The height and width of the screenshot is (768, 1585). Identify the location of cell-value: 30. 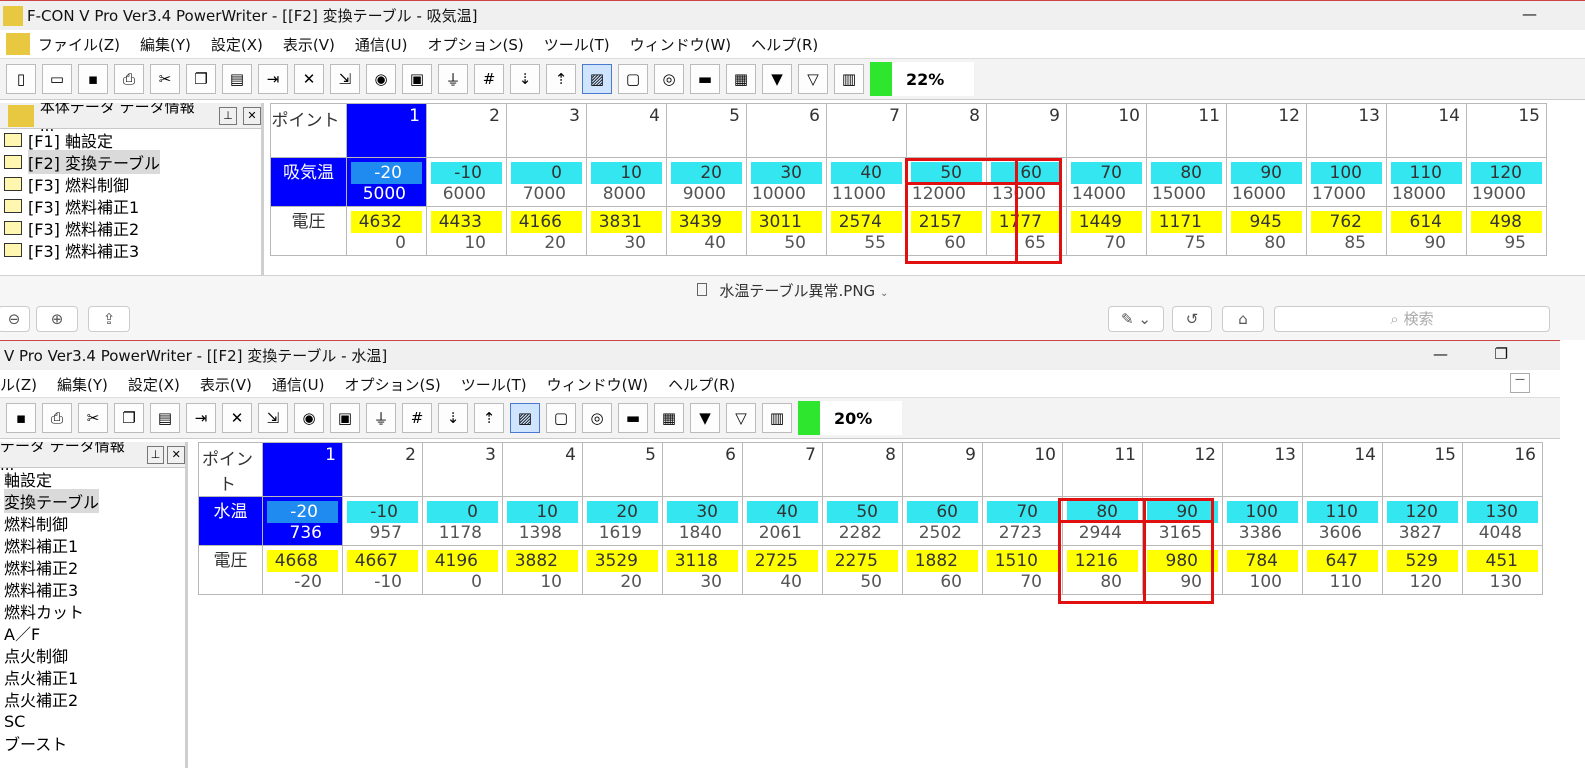
(702, 512).